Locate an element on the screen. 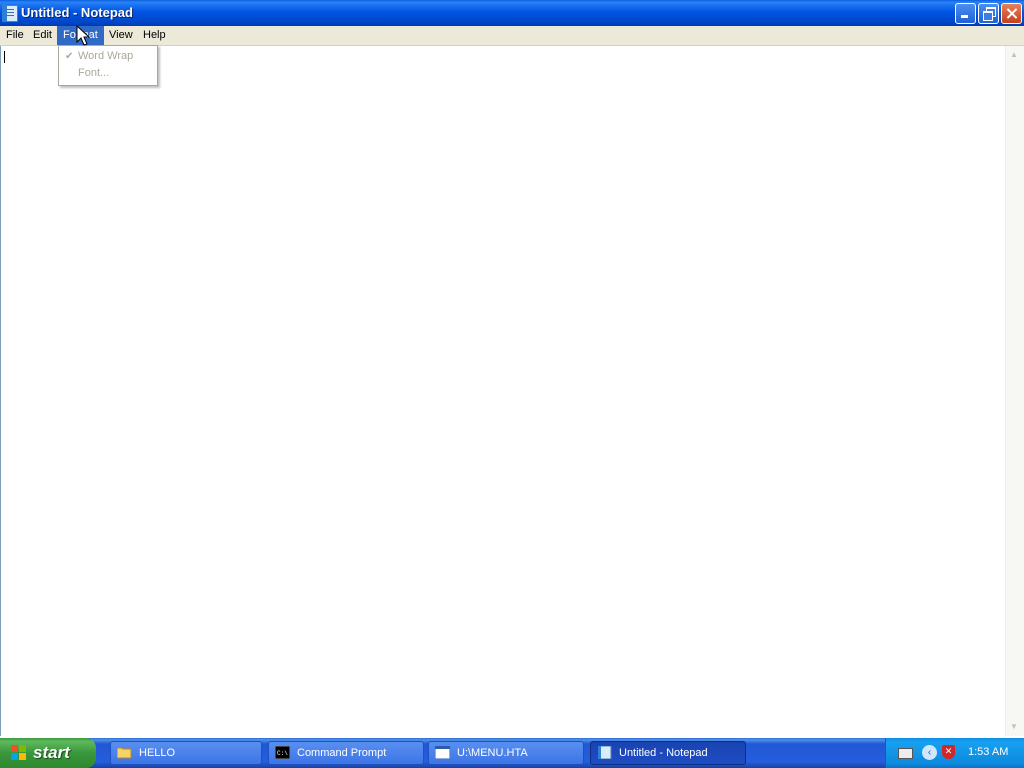 The height and width of the screenshot is (768, 1024). taskbar-label: Untitled - Notepad is located at coordinates (663, 753).